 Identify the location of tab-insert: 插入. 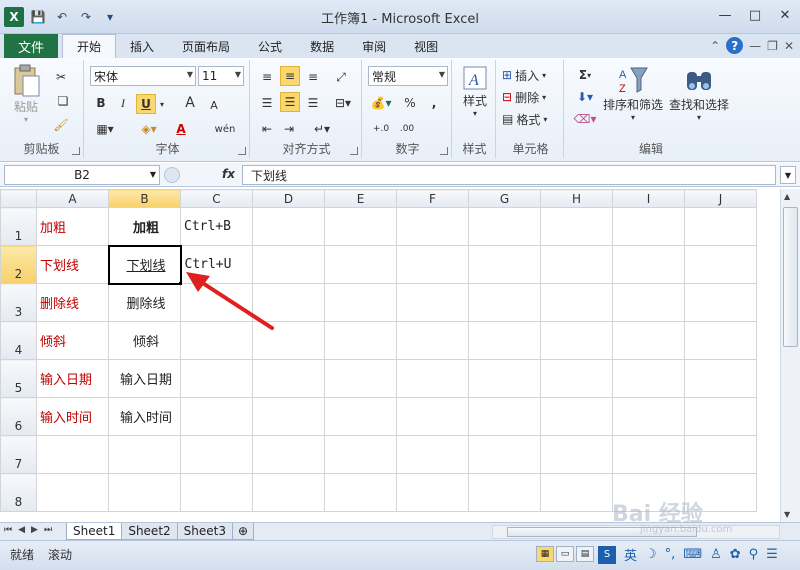
(142, 46).